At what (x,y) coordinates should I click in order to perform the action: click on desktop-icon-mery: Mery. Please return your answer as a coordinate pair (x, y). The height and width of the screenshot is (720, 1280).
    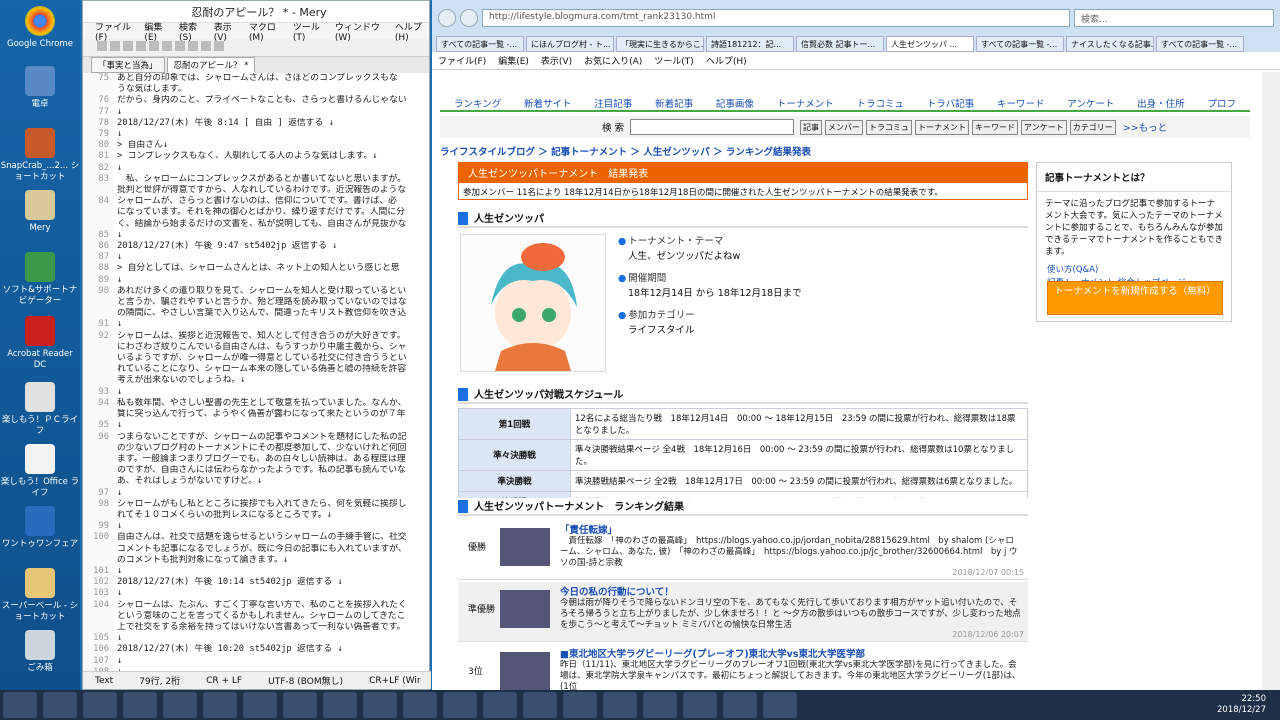
    Looking at the image, I should click on (40, 212).